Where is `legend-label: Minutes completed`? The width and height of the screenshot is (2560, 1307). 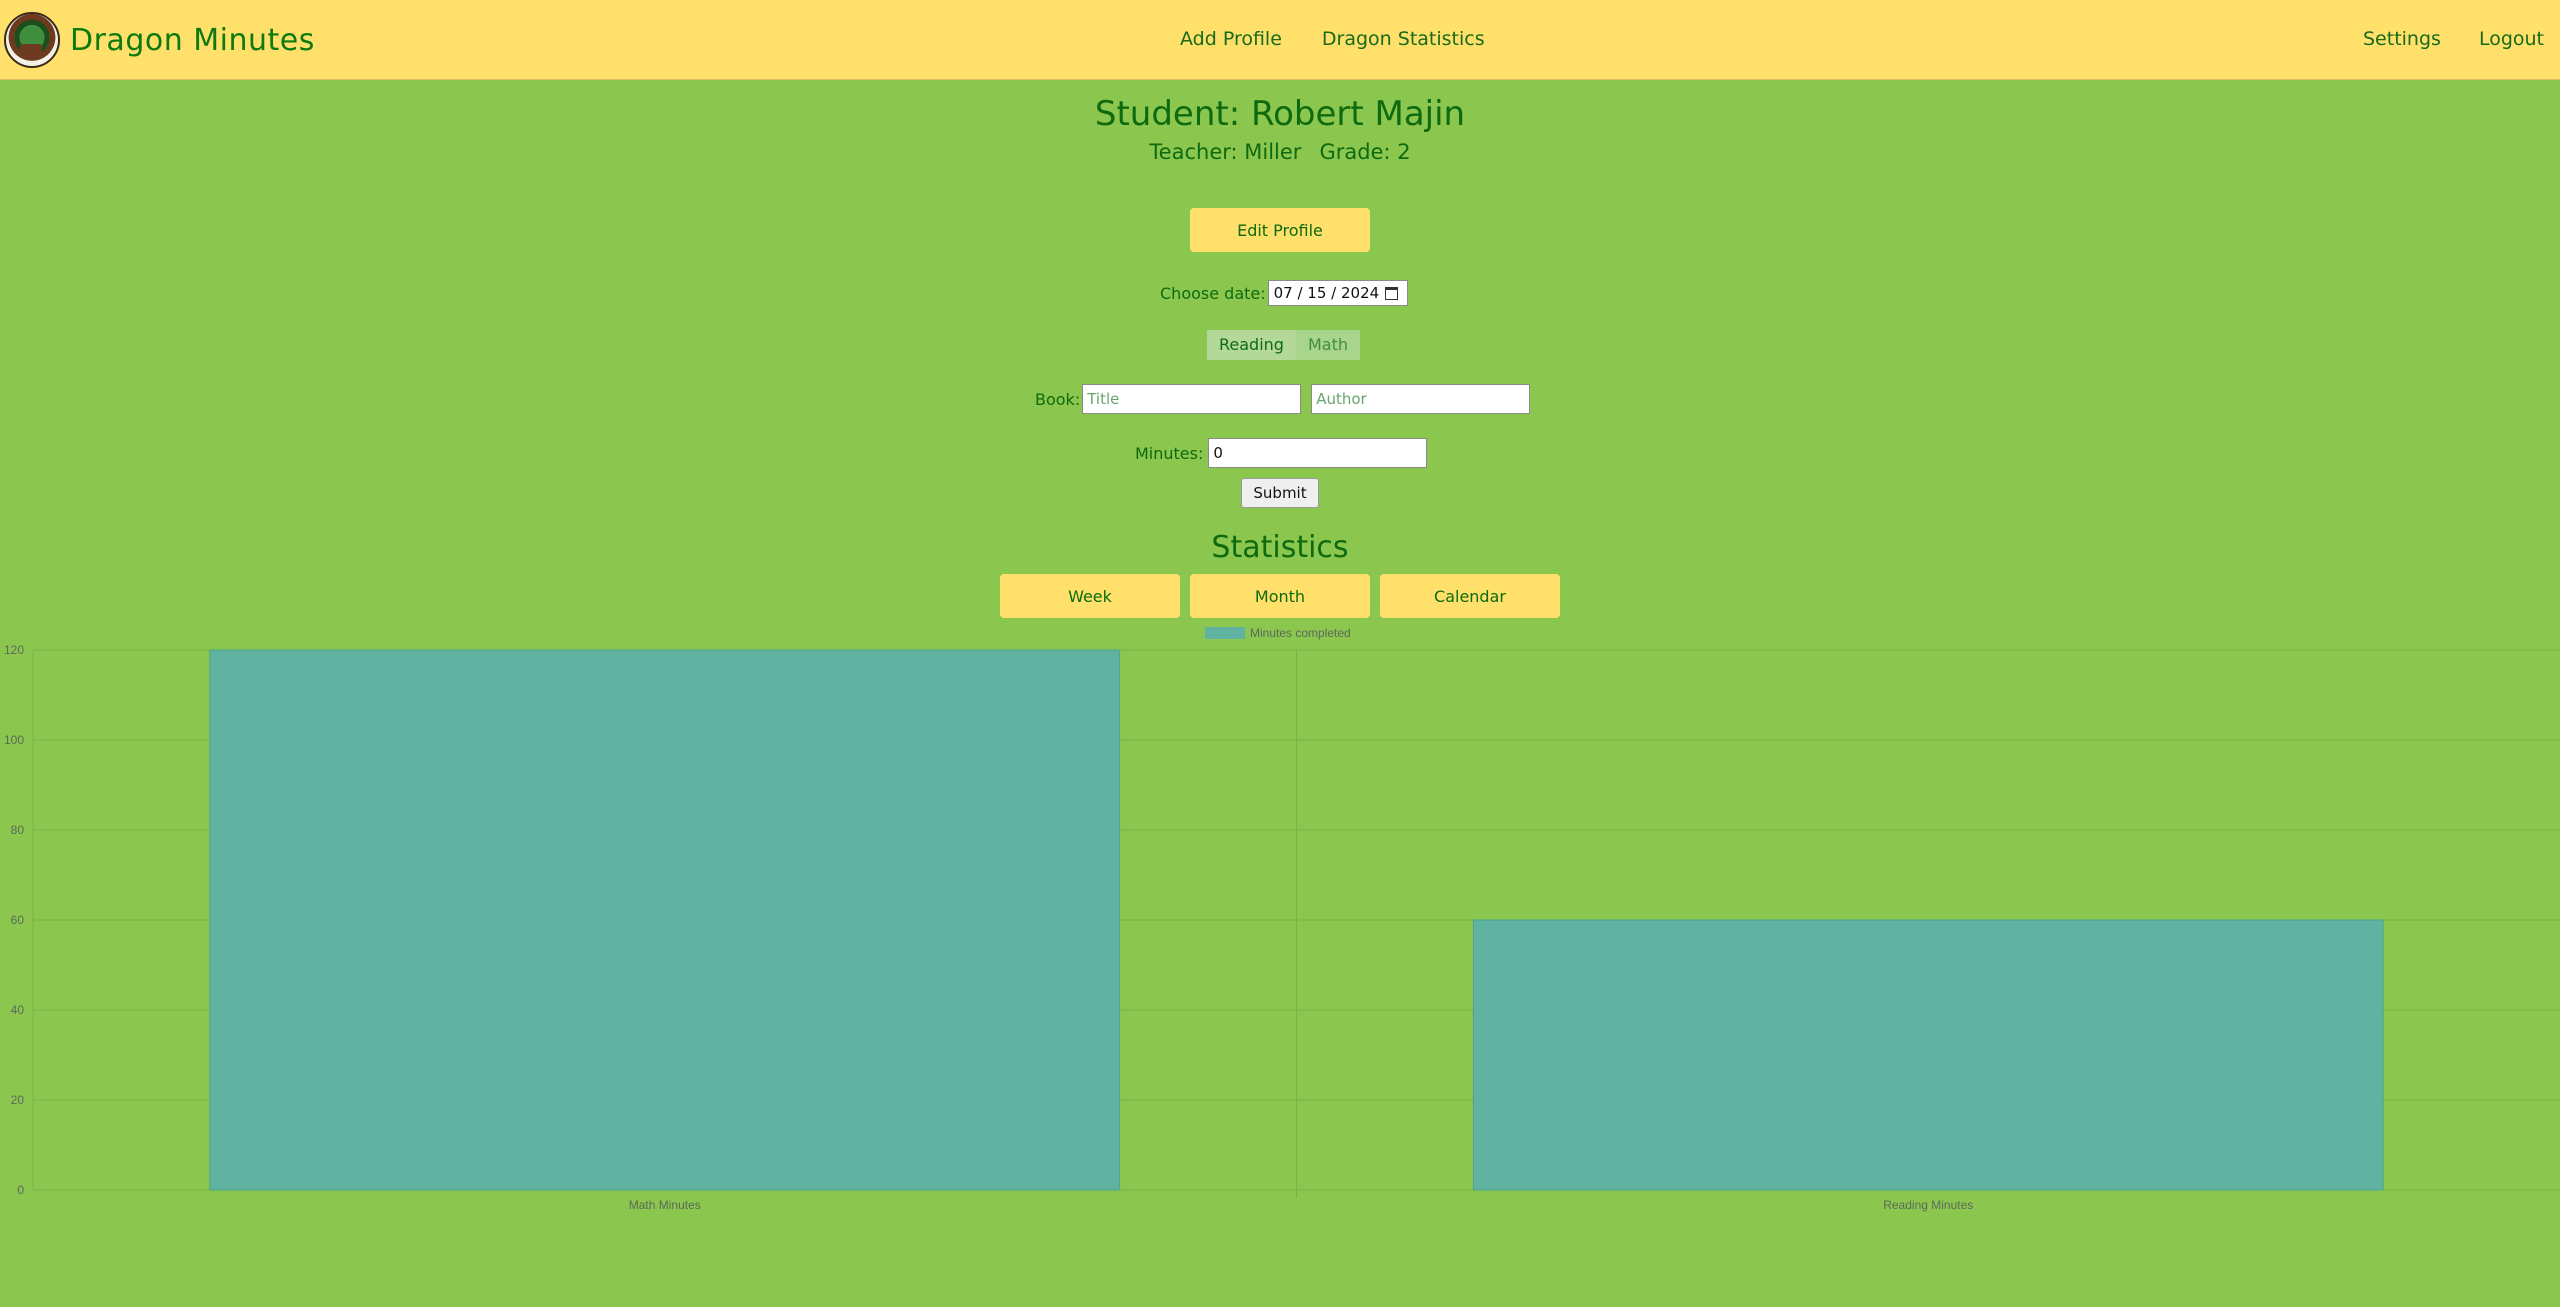 legend-label: Minutes completed is located at coordinates (1300, 633).